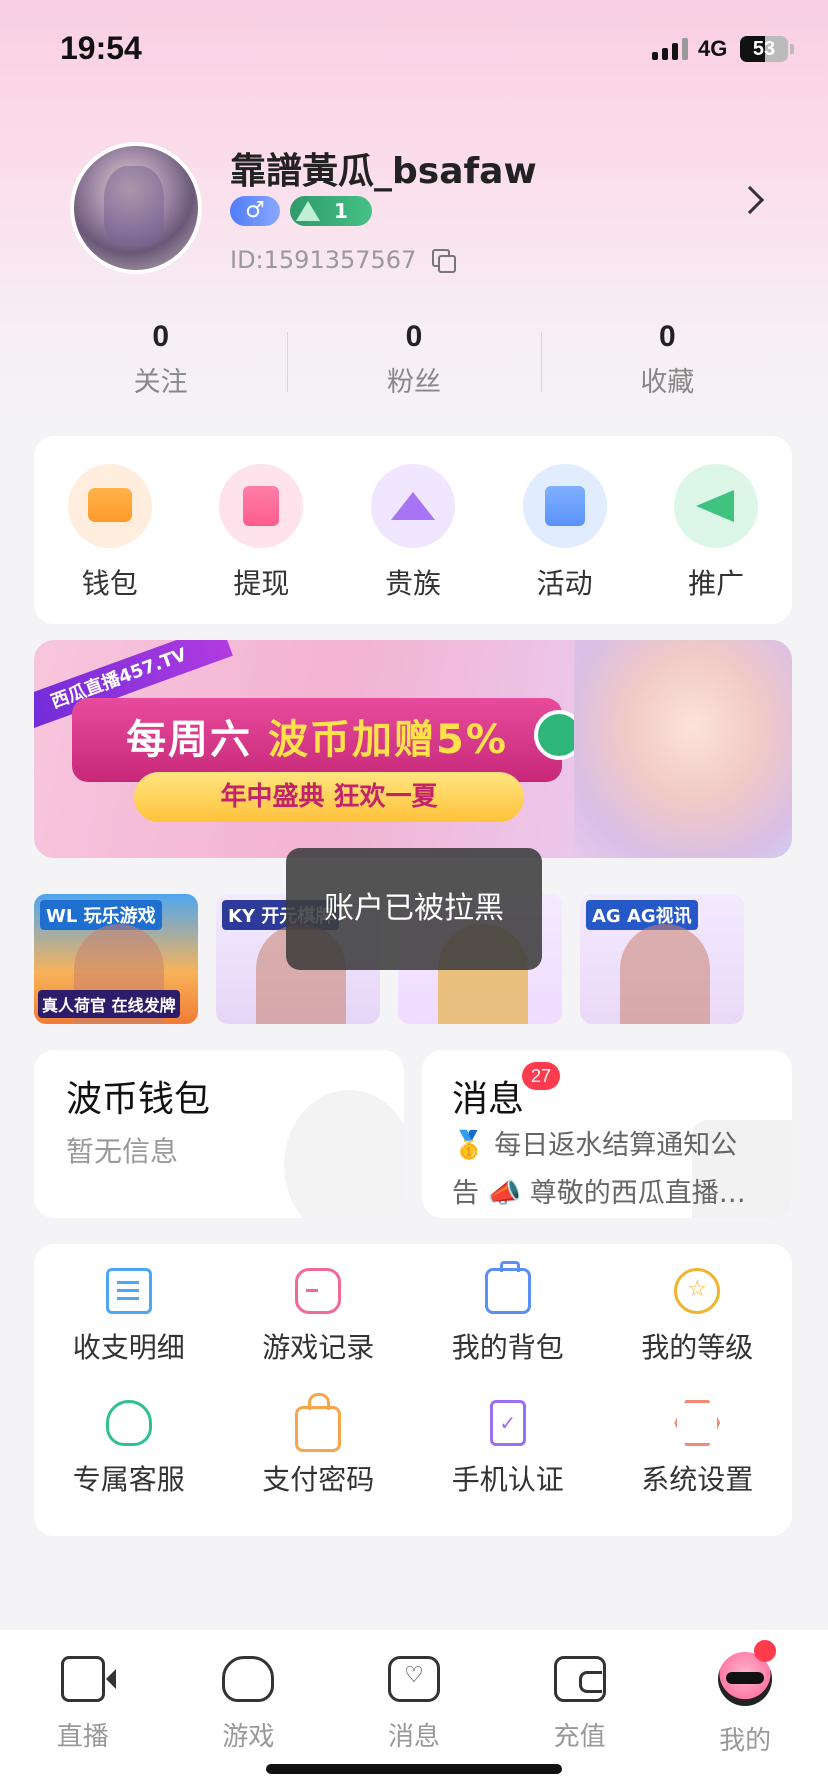 The height and width of the screenshot is (1792, 828). What do you see at coordinates (414, 909) in the screenshot?
I see `toast-message: 账户已被拉黑` at bounding box center [414, 909].